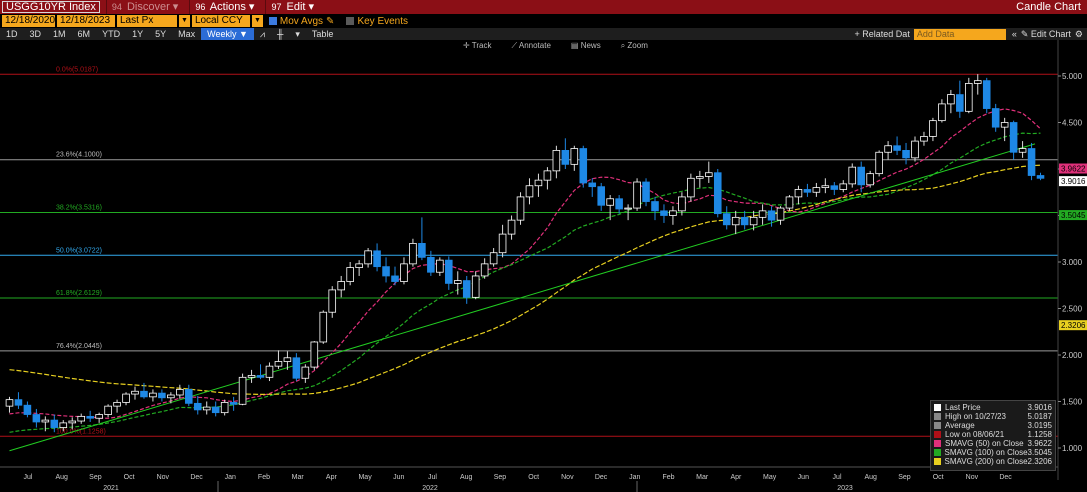  What do you see at coordinates (77, 69) in the screenshot?
I see `fib-label: 0.0%(5.0187)` at bounding box center [77, 69].